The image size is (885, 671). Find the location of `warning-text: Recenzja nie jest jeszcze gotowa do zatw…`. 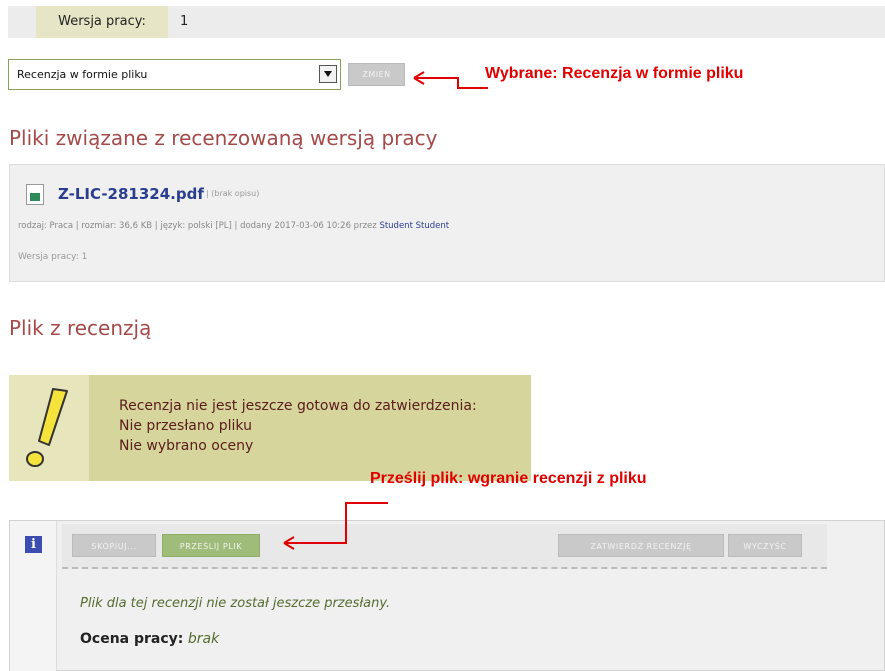

warning-text: Recenzja nie jest jeszcze gotowa do zatw… is located at coordinates (298, 426).